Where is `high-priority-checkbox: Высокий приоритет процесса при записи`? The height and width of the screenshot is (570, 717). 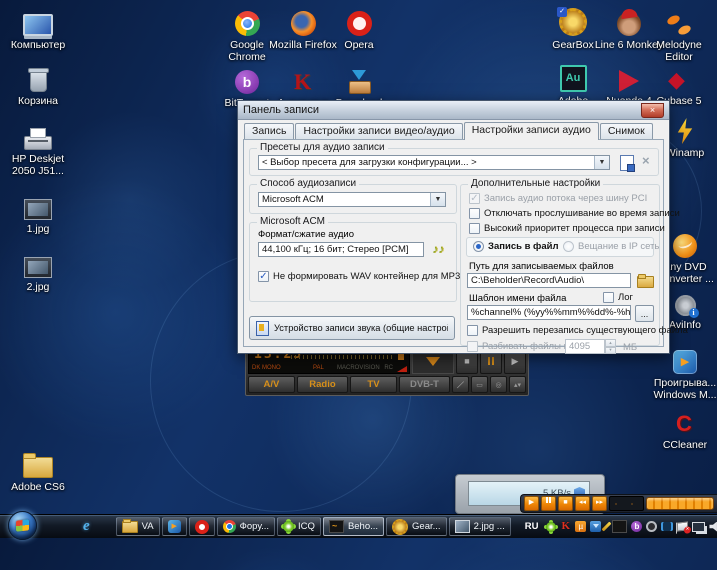
high-priority-checkbox: Высокий приоритет процесса при записи is located at coordinates (567, 228).